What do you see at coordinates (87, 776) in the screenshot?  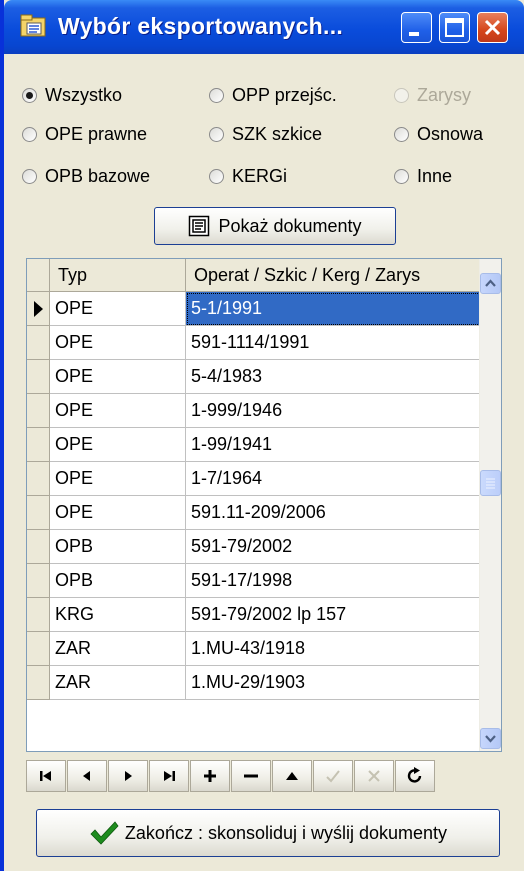 I see `nav-prior-button` at bounding box center [87, 776].